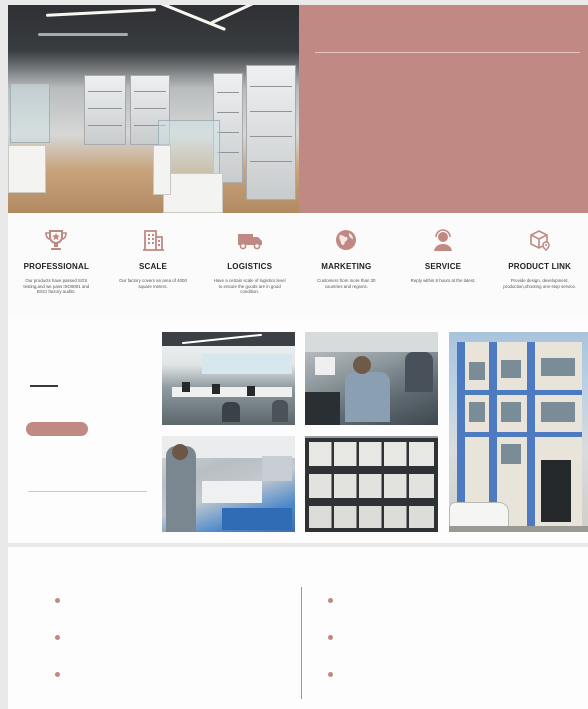  I want to click on headset-icon, so click(443, 240).